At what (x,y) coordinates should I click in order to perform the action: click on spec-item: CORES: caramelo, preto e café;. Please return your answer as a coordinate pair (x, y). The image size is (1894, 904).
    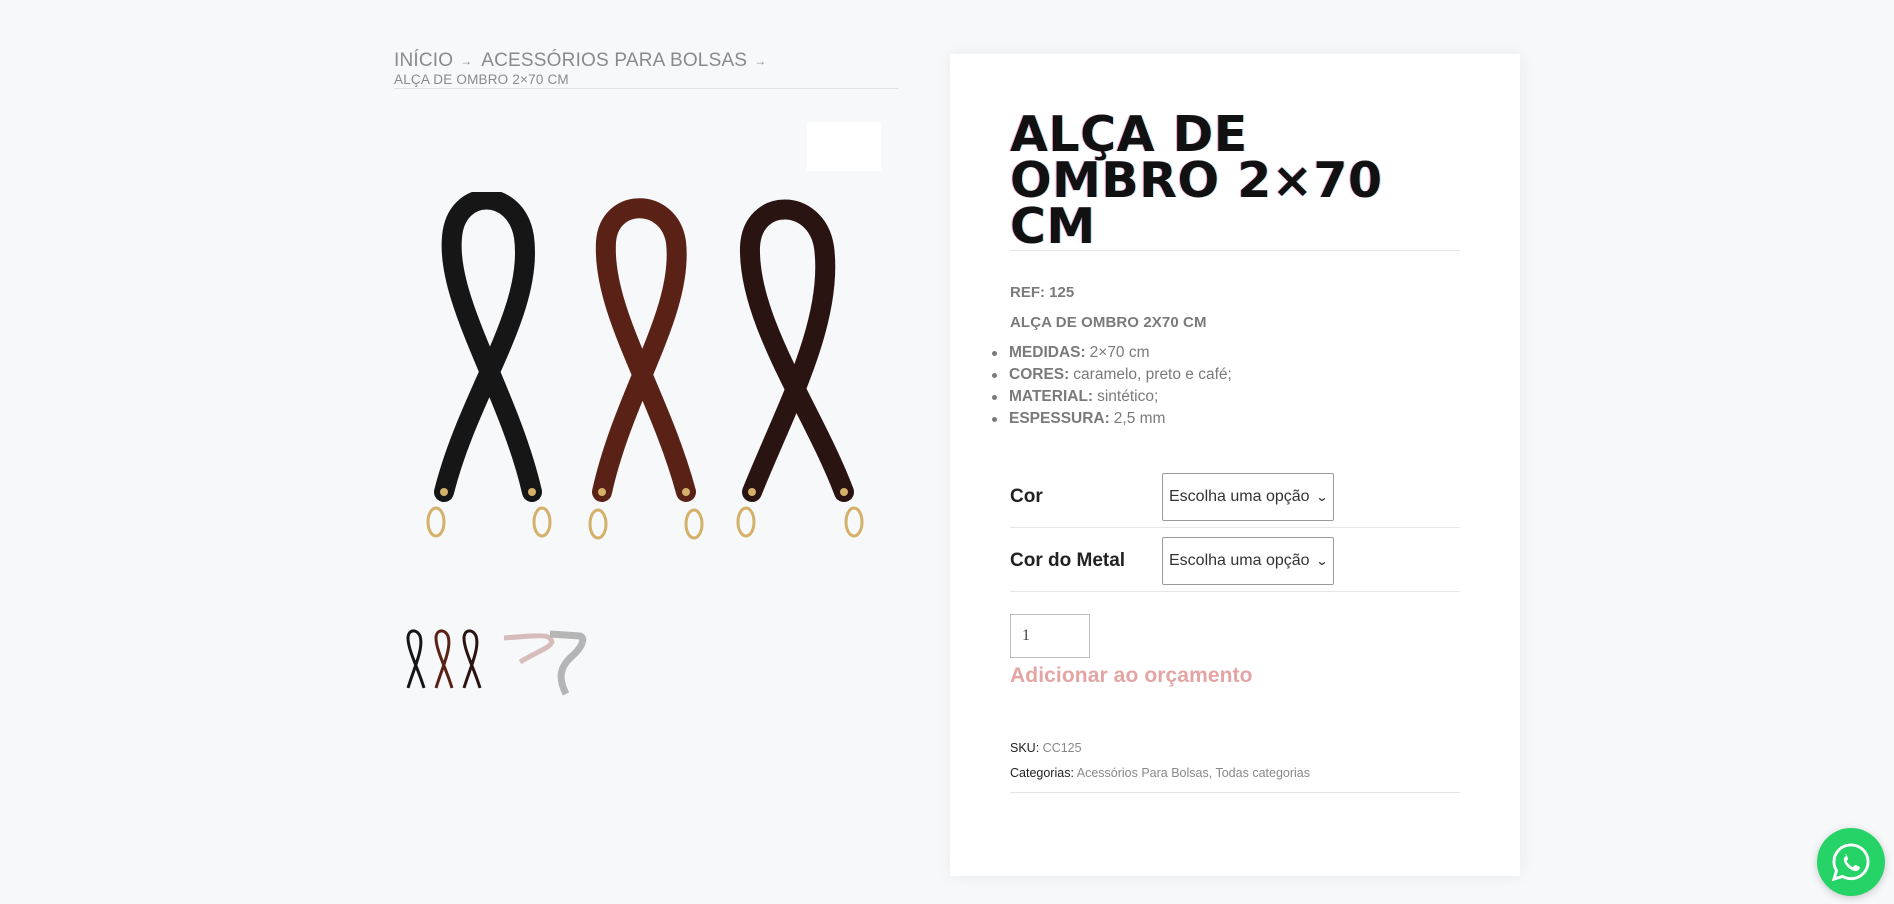
    Looking at the image, I should click on (1120, 375).